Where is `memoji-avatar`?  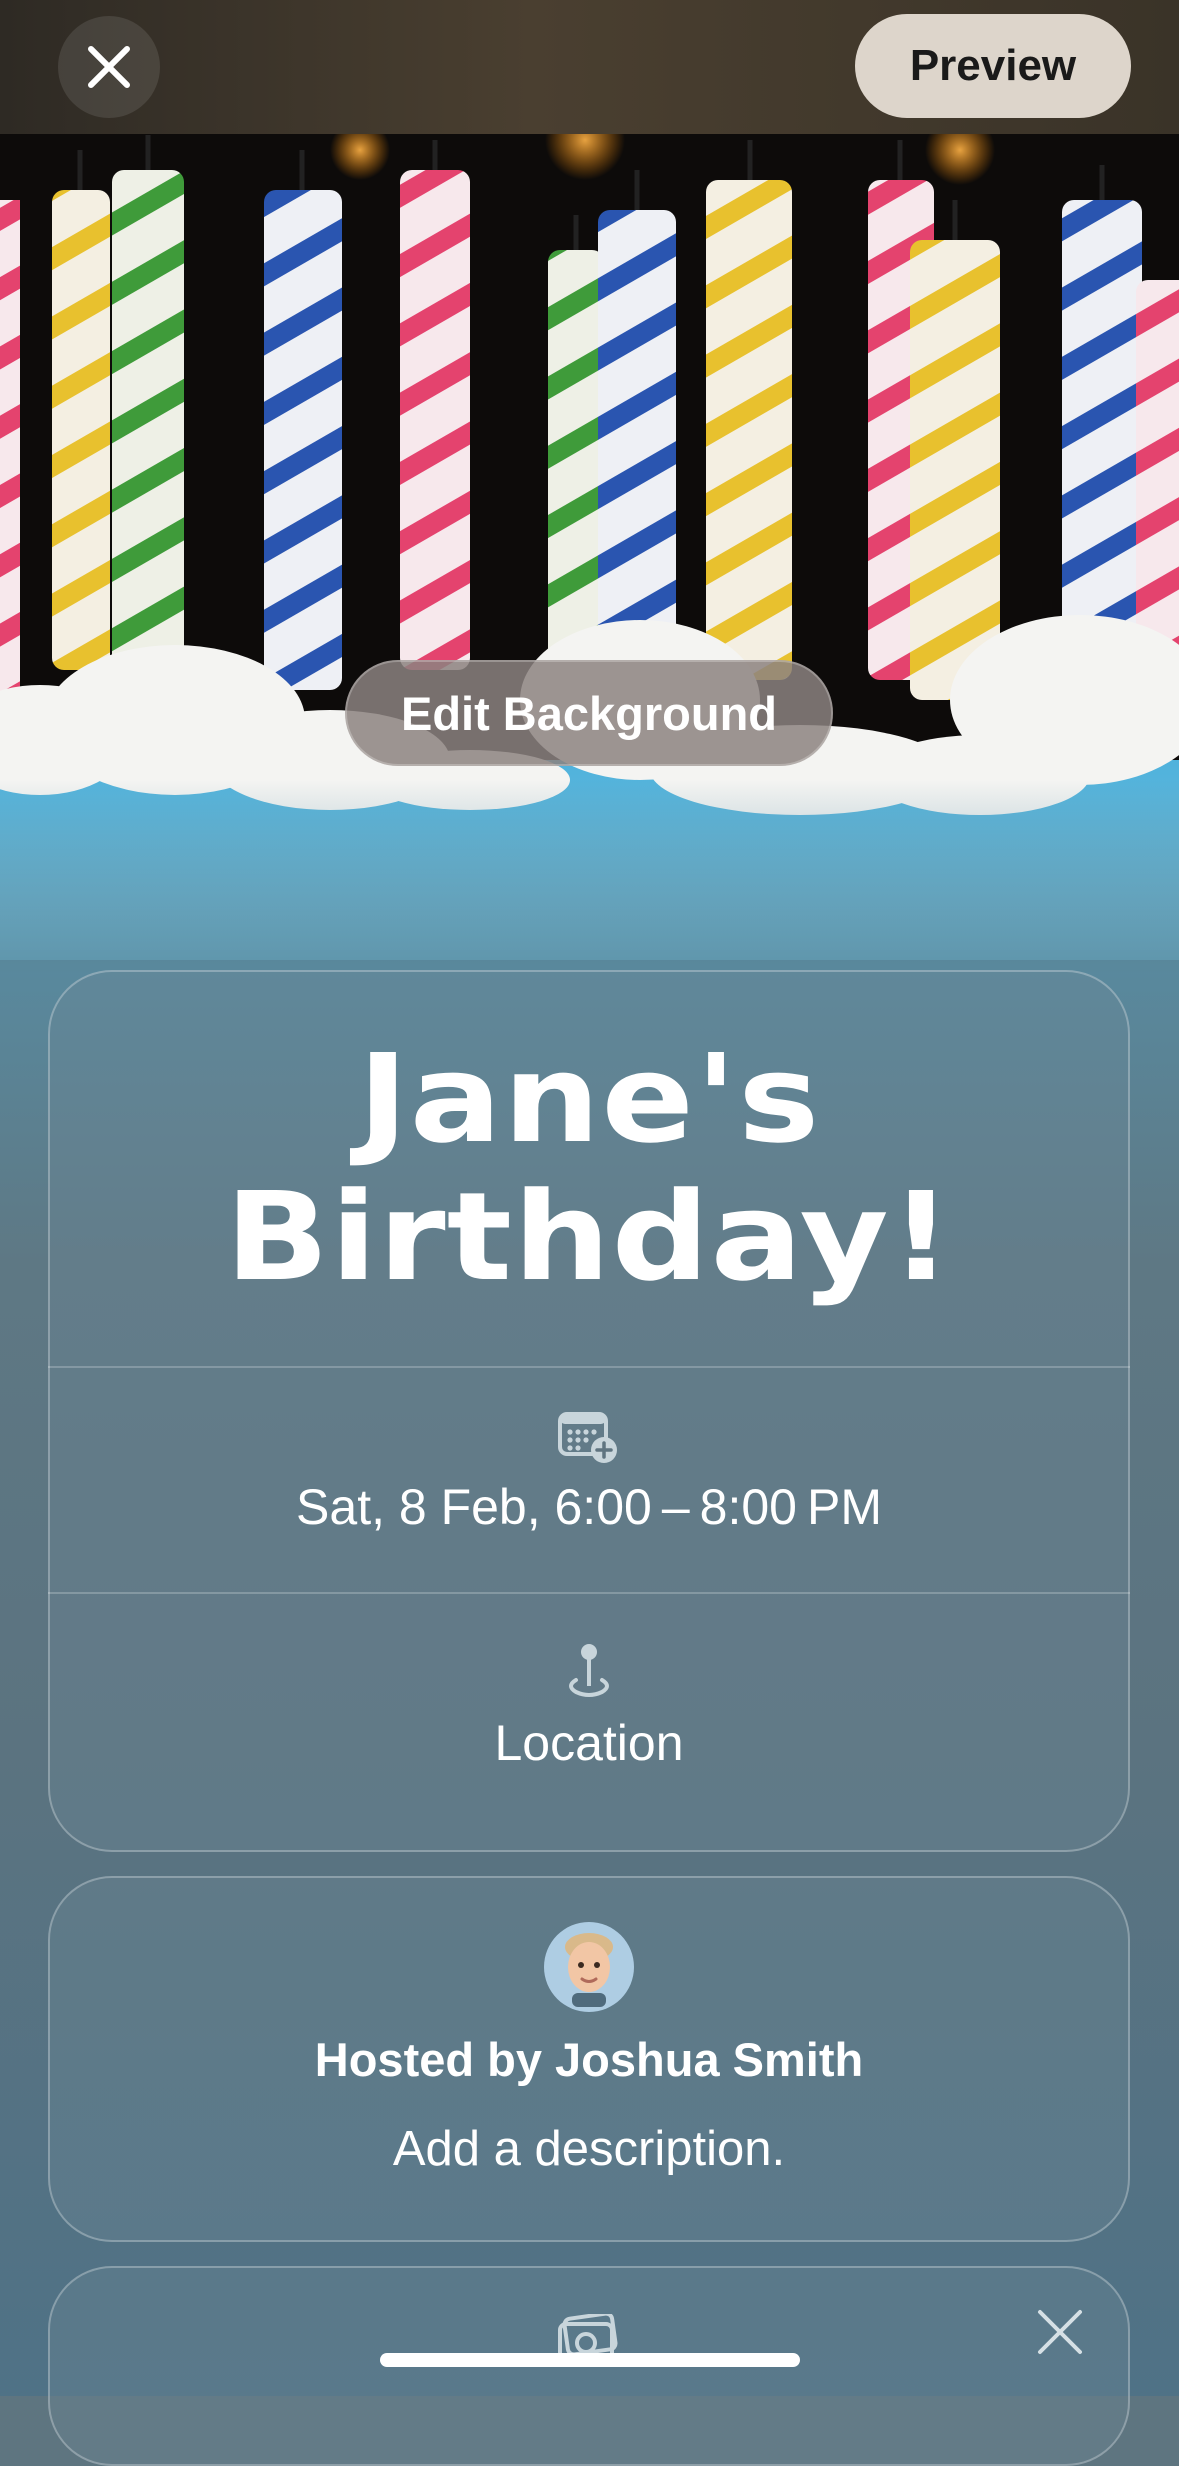 memoji-avatar is located at coordinates (589, 1970).